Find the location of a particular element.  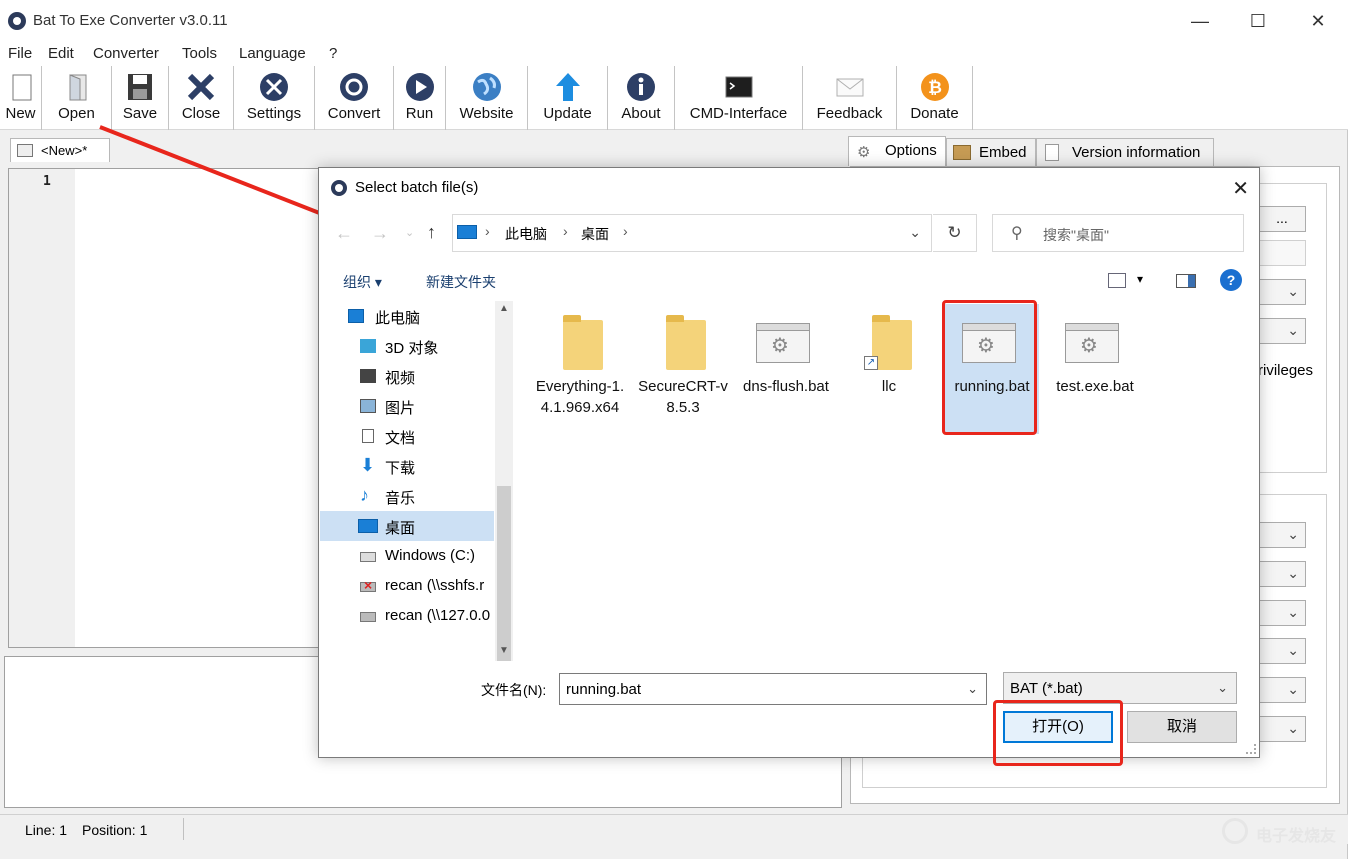

tab-version-information: Version information is located at coordinates (1125, 152).